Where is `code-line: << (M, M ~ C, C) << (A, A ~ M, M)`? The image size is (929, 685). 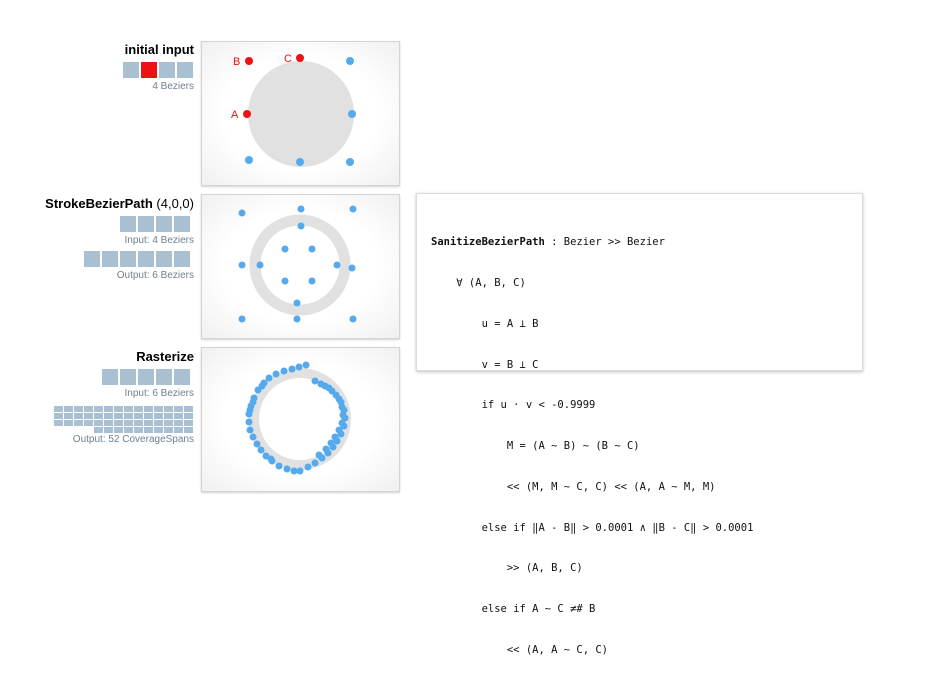
code-line: << (M, M ~ C, C) << (A, A ~ M, M) is located at coordinates (573, 486).